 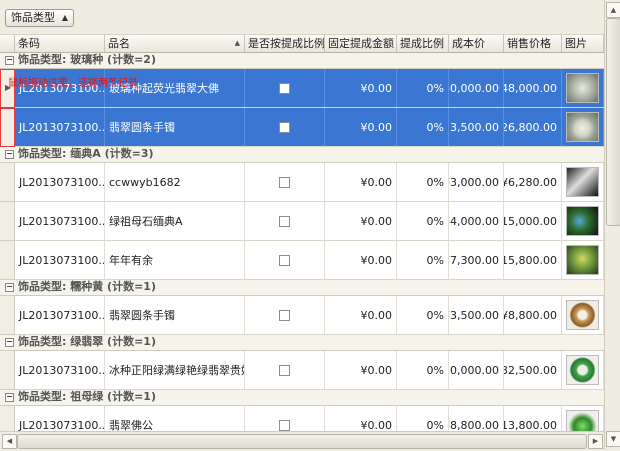 What do you see at coordinates (9, 441) in the screenshot?
I see `scroll-left-icon: ◀` at bounding box center [9, 441].